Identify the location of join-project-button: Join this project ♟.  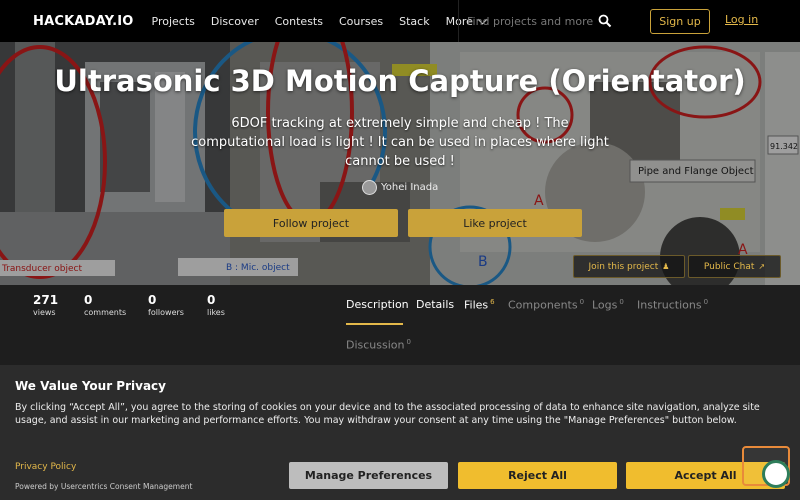
(629, 266).